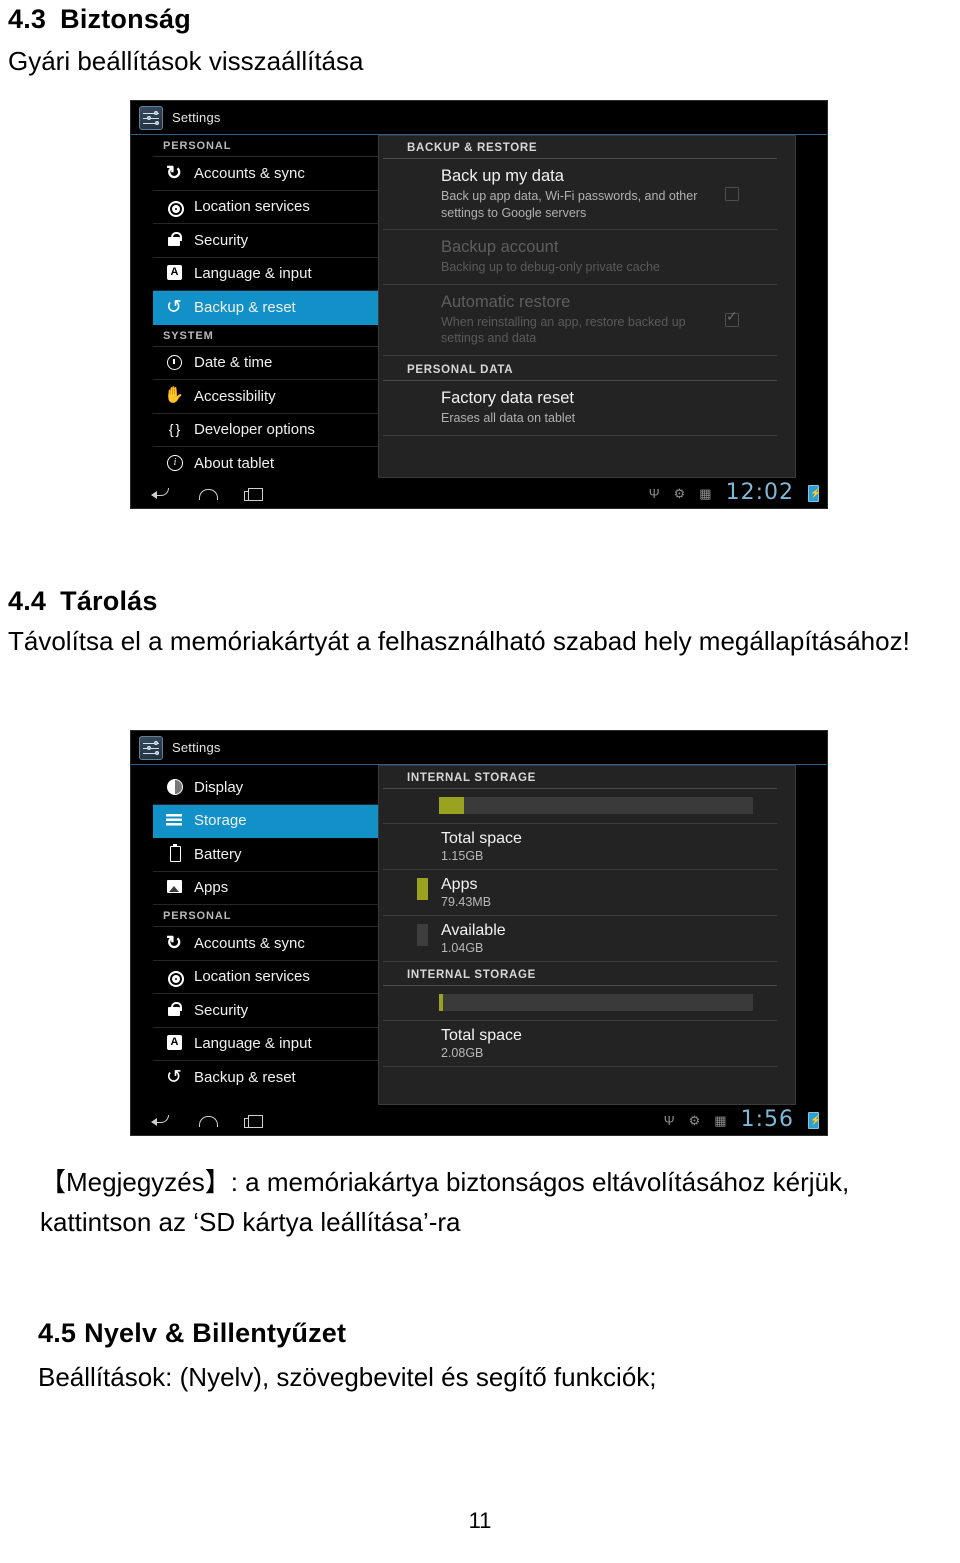  What do you see at coordinates (265, 855) in the screenshot?
I see `sidebar-item-battery: Battery` at bounding box center [265, 855].